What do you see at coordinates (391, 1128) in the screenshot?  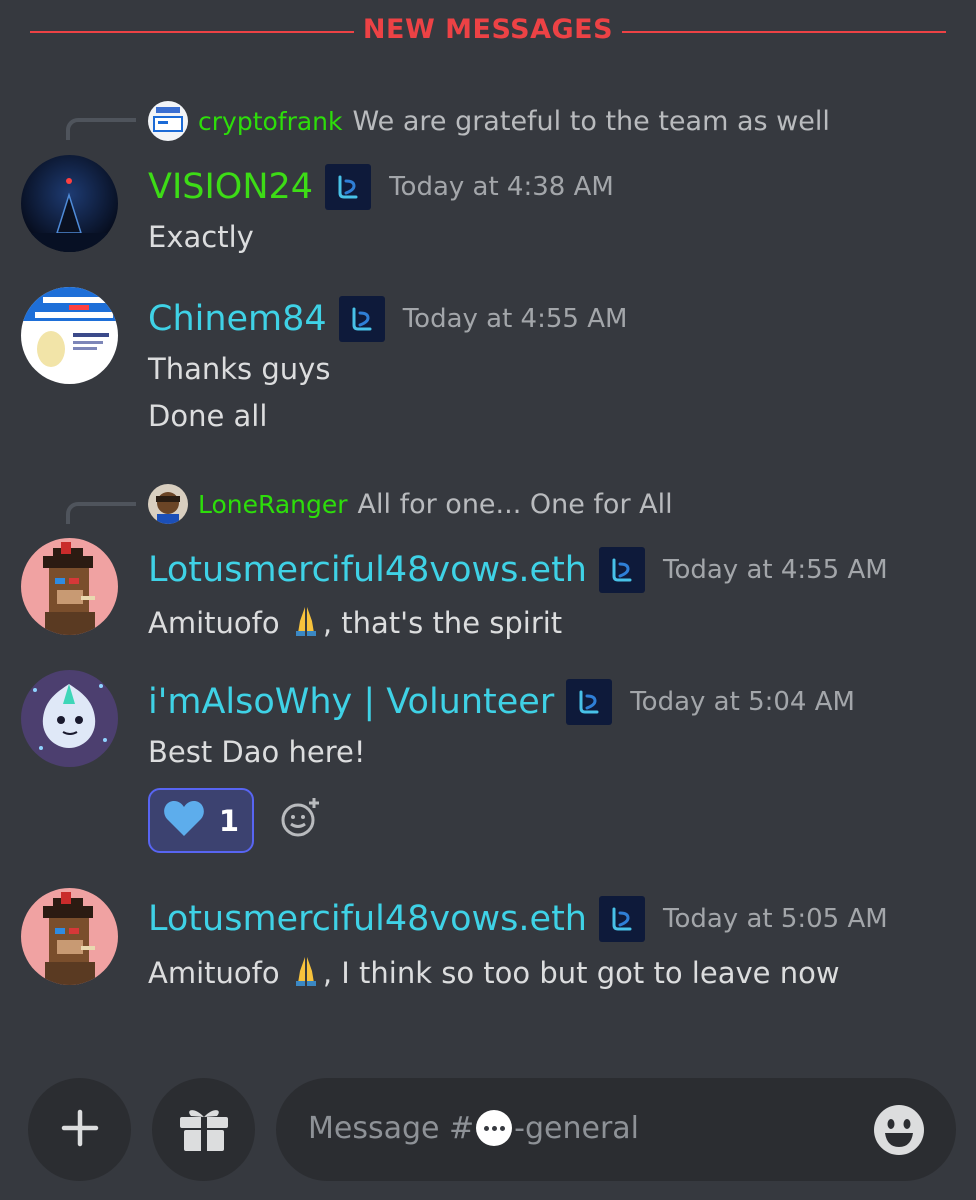 I see `placeholder-prefix: Message #` at bounding box center [391, 1128].